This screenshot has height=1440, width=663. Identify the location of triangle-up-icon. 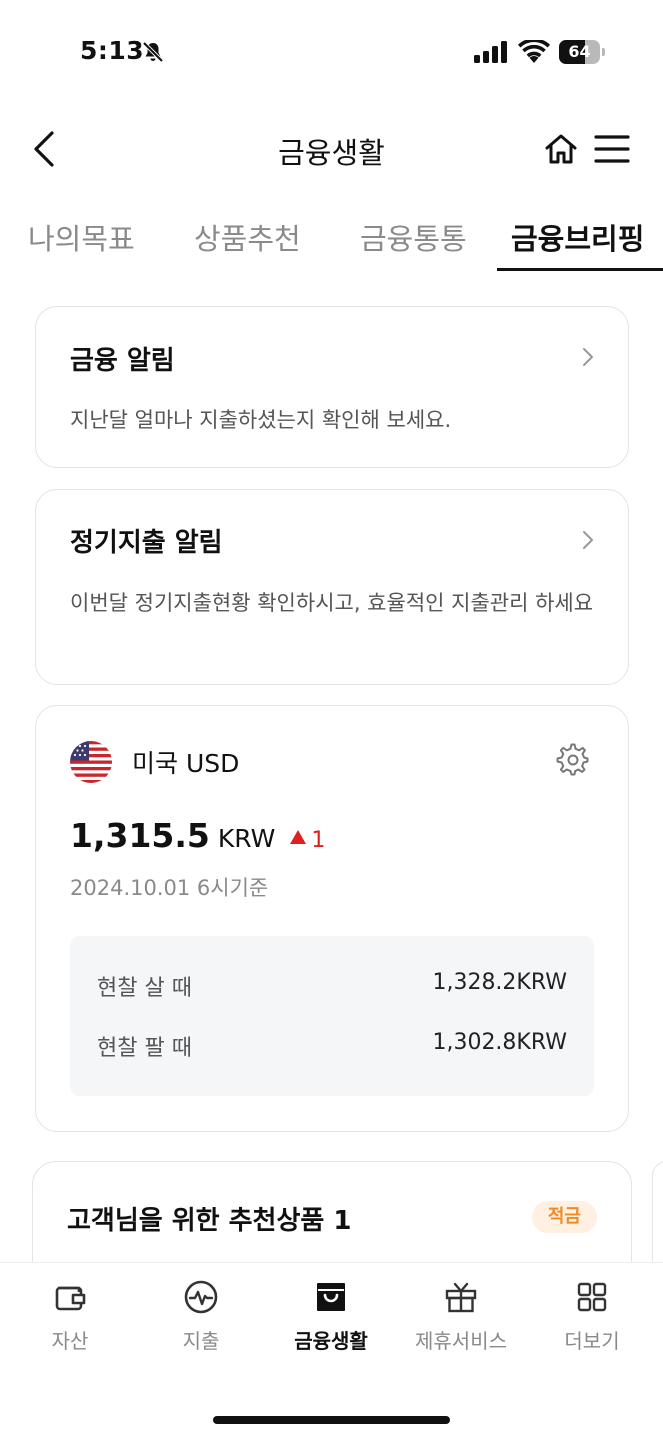
(298, 837).